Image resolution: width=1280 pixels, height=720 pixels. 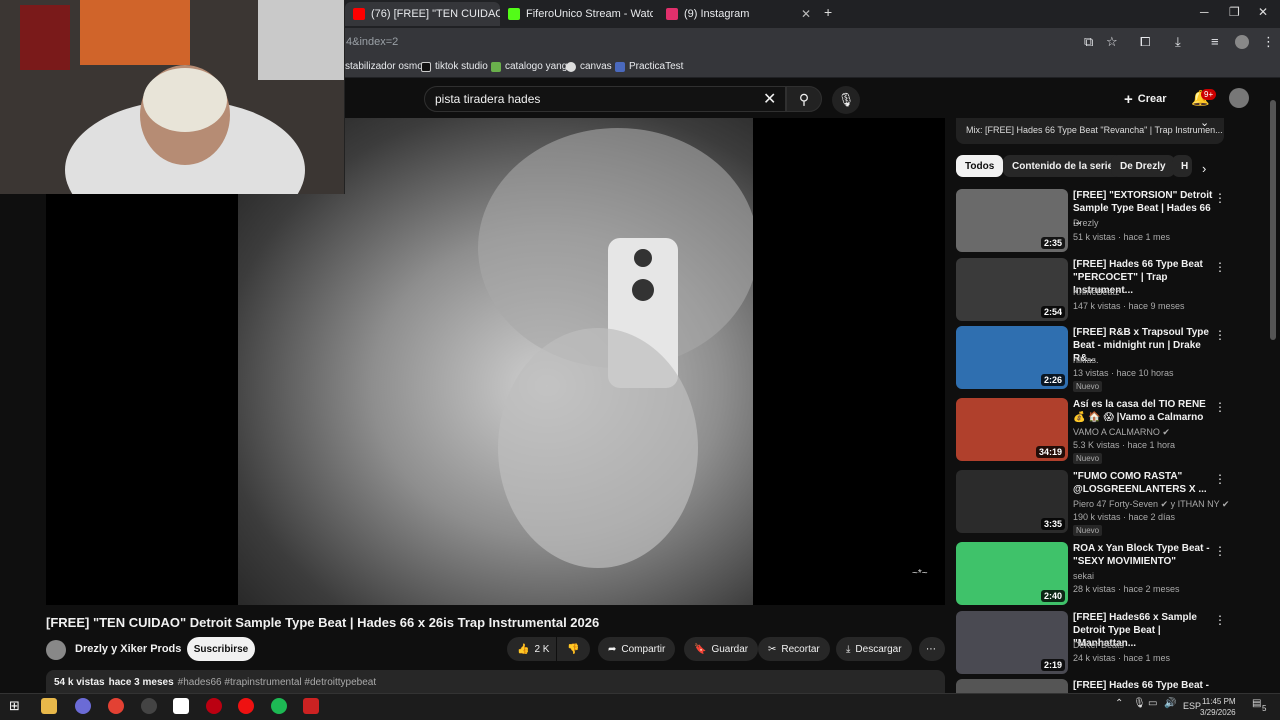 I want to click on clip-button: ✂ Recortar, so click(x=794, y=649).